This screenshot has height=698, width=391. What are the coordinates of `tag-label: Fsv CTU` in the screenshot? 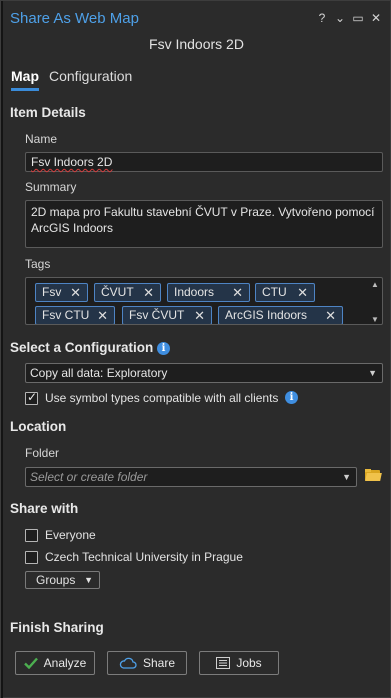 It's located at (66, 315).